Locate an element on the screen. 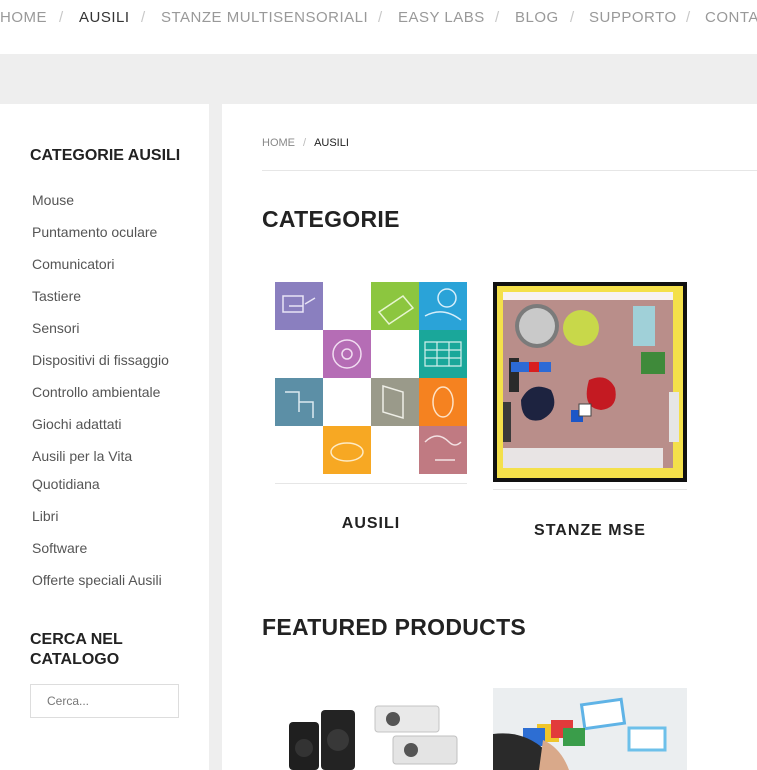 The width and height of the screenshot is (757, 770). search-title-line1: CERCA NEL is located at coordinates (76, 639).